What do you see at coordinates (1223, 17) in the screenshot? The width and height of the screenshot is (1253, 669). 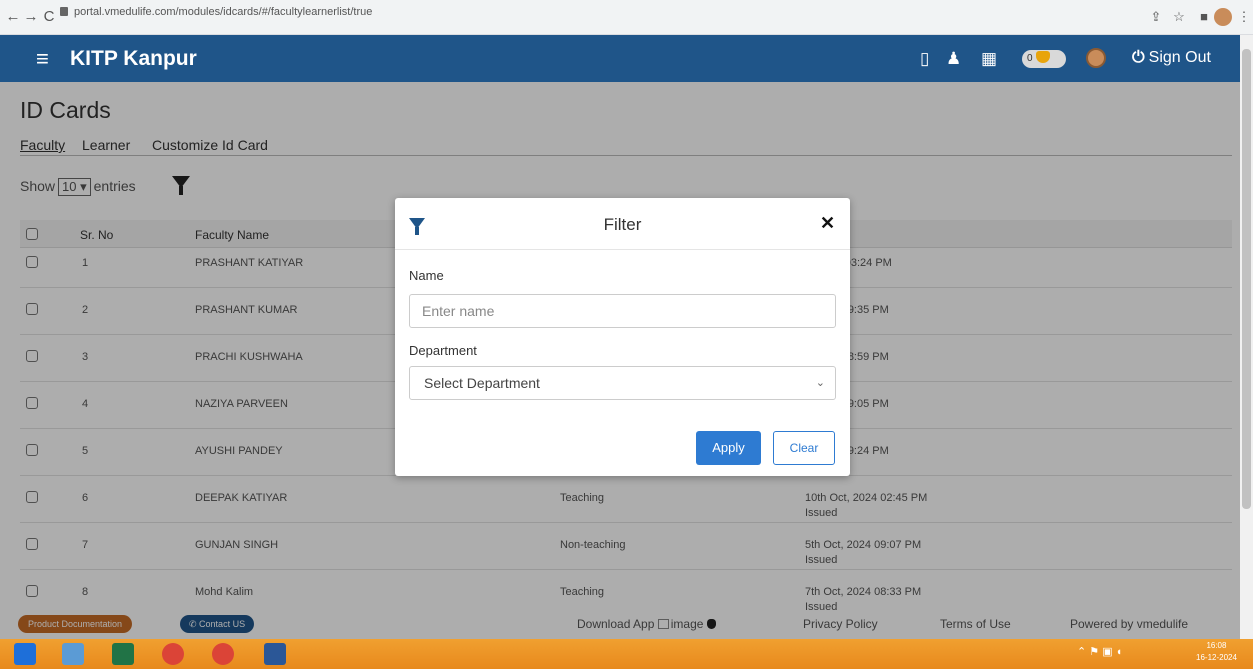 I see `profile-avatar-icon` at bounding box center [1223, 17].